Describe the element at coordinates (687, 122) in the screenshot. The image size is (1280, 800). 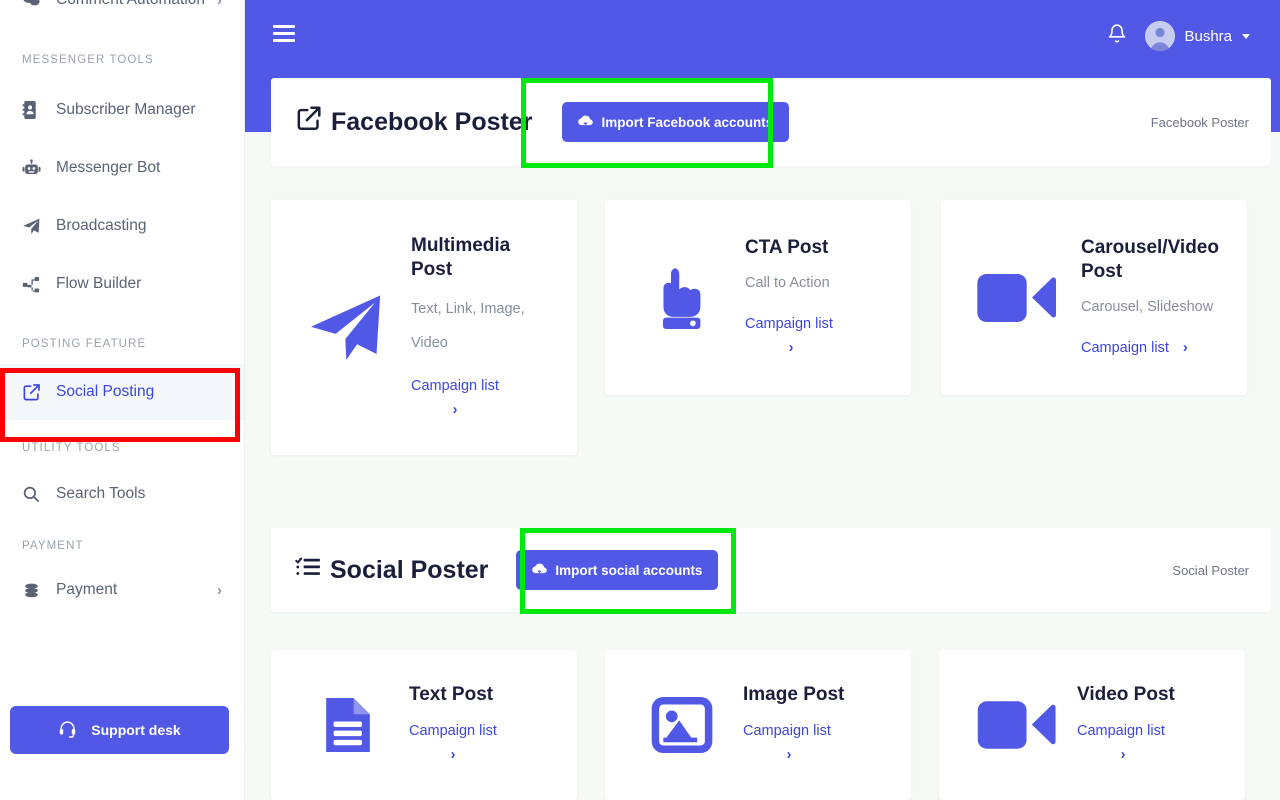
I see `import-button-label: Import Facebook accounts` at that location.